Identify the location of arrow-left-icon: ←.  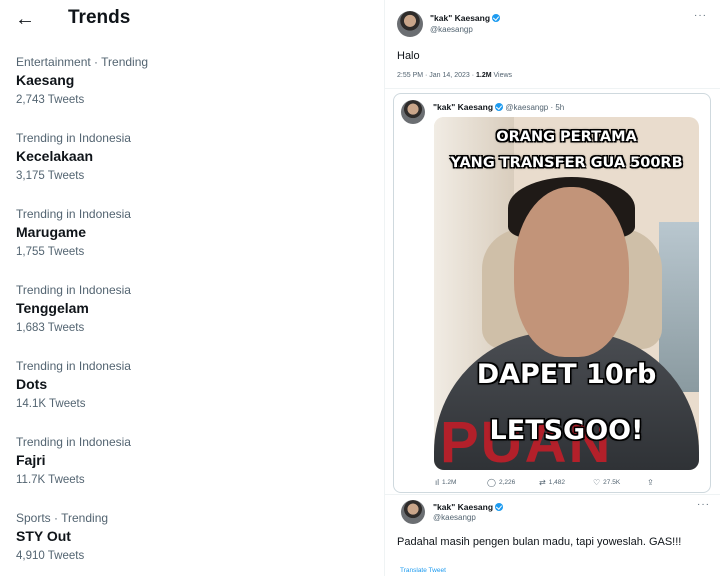
(25, 19).